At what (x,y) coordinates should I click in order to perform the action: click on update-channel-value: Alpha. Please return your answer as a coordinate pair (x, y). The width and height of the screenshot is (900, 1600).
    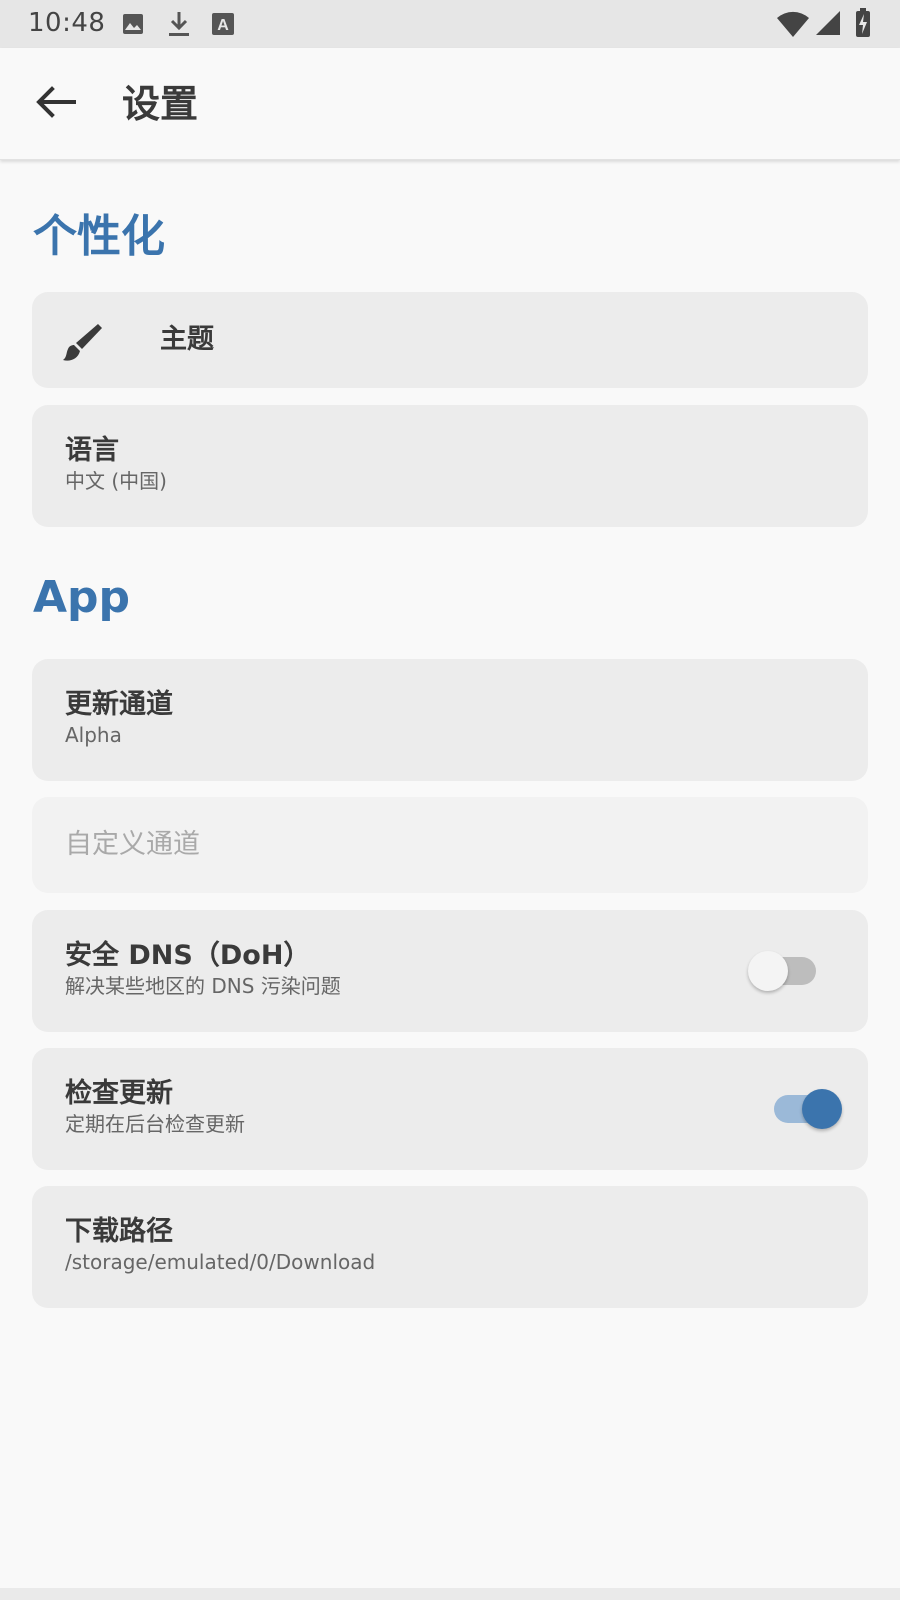
    Looking at the image, I should click on (93, 735).